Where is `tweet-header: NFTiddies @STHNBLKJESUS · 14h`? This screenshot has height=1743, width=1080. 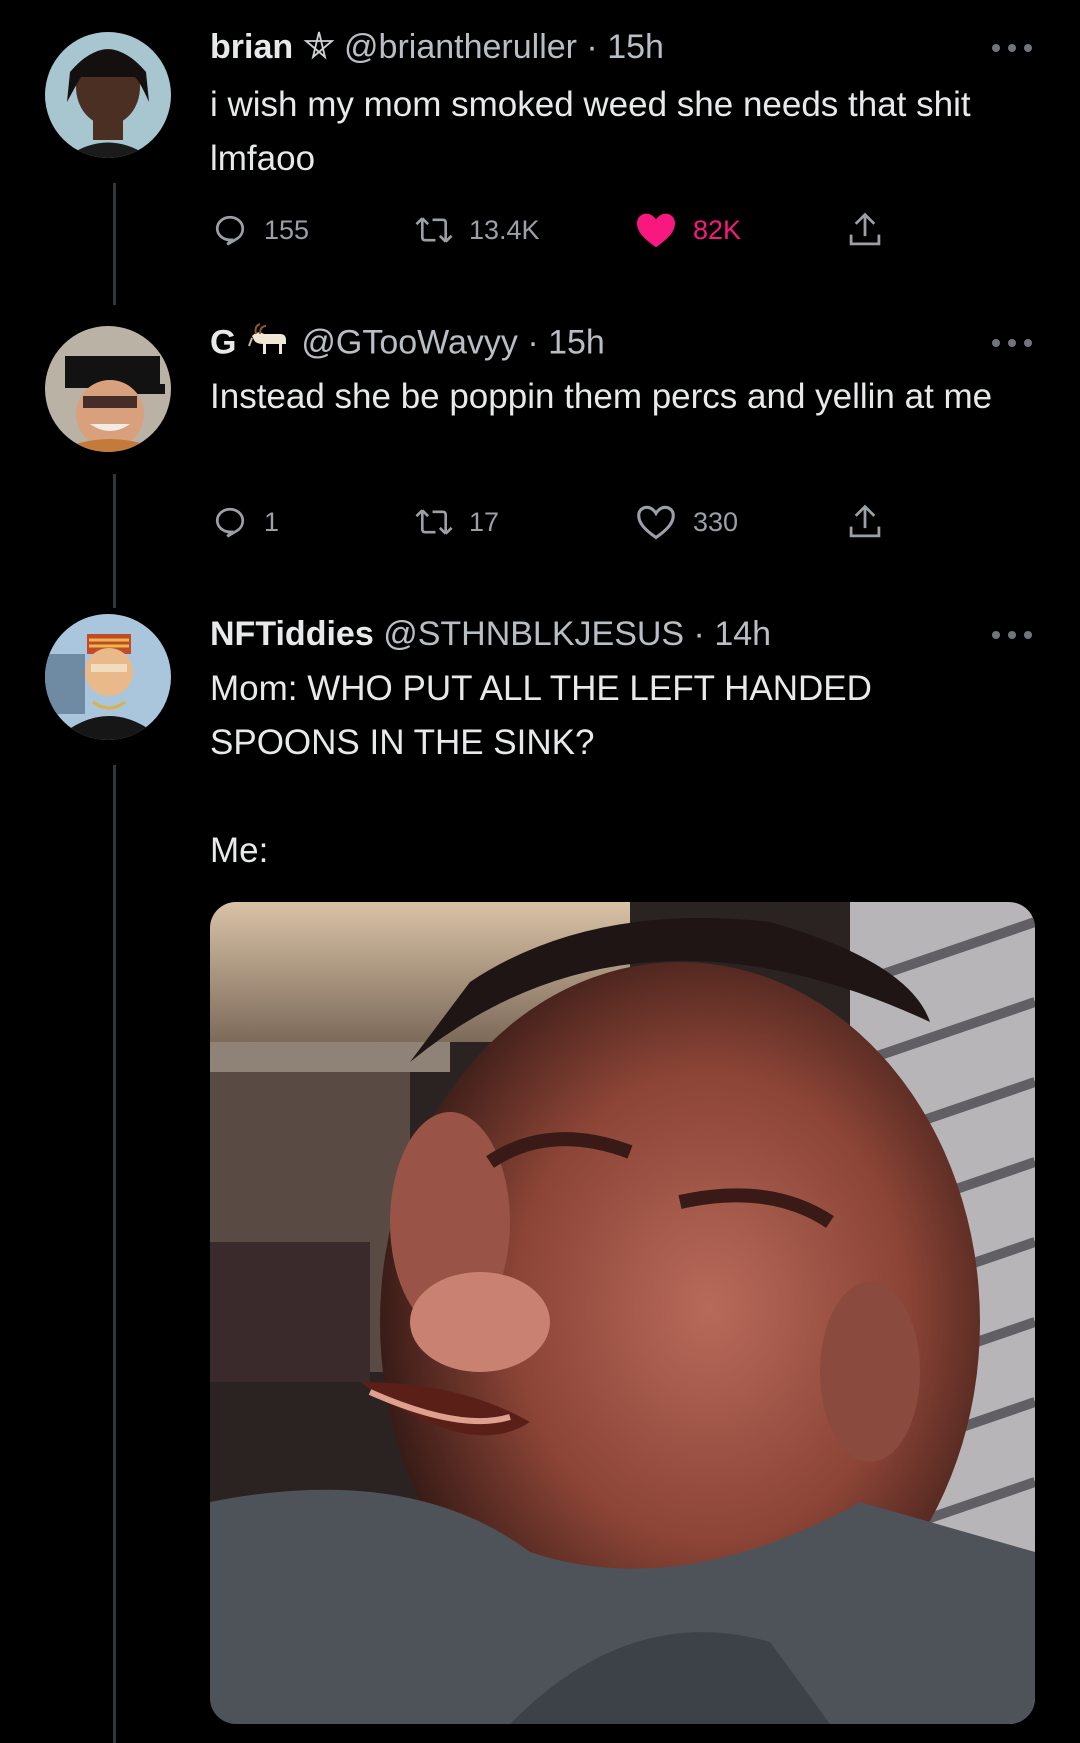 tweet-header: NFTiddies @STHNBLKJESUS · 14h is located at coordinates (490, 634).